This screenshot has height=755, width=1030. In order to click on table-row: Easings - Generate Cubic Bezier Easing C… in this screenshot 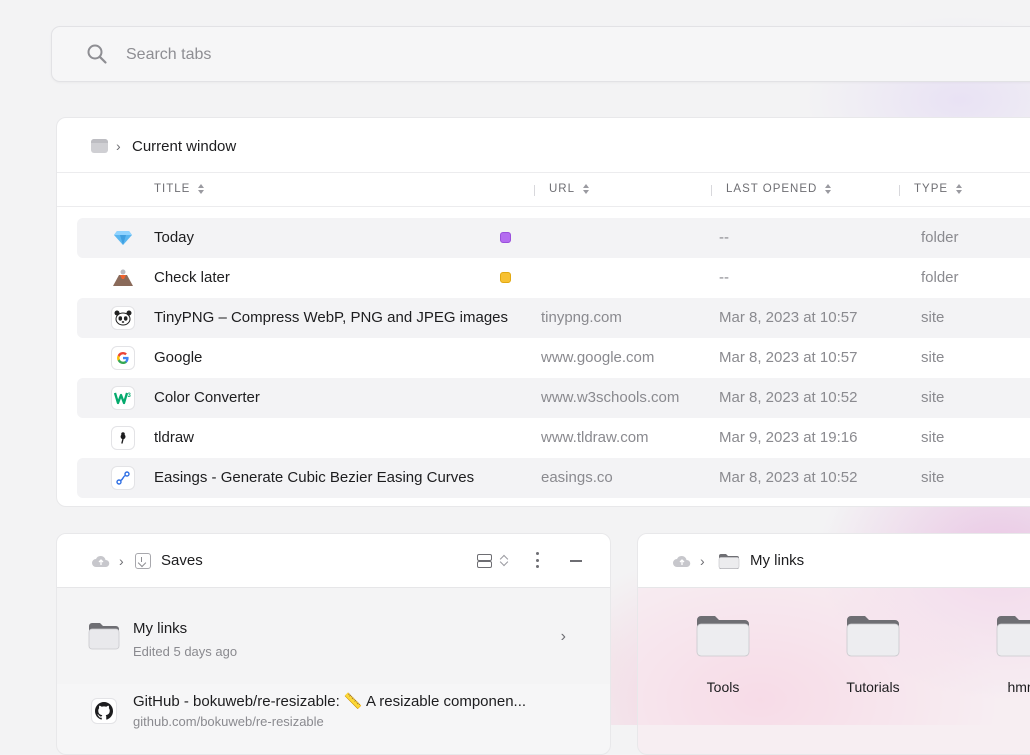, I will do `click(553, 478)`.